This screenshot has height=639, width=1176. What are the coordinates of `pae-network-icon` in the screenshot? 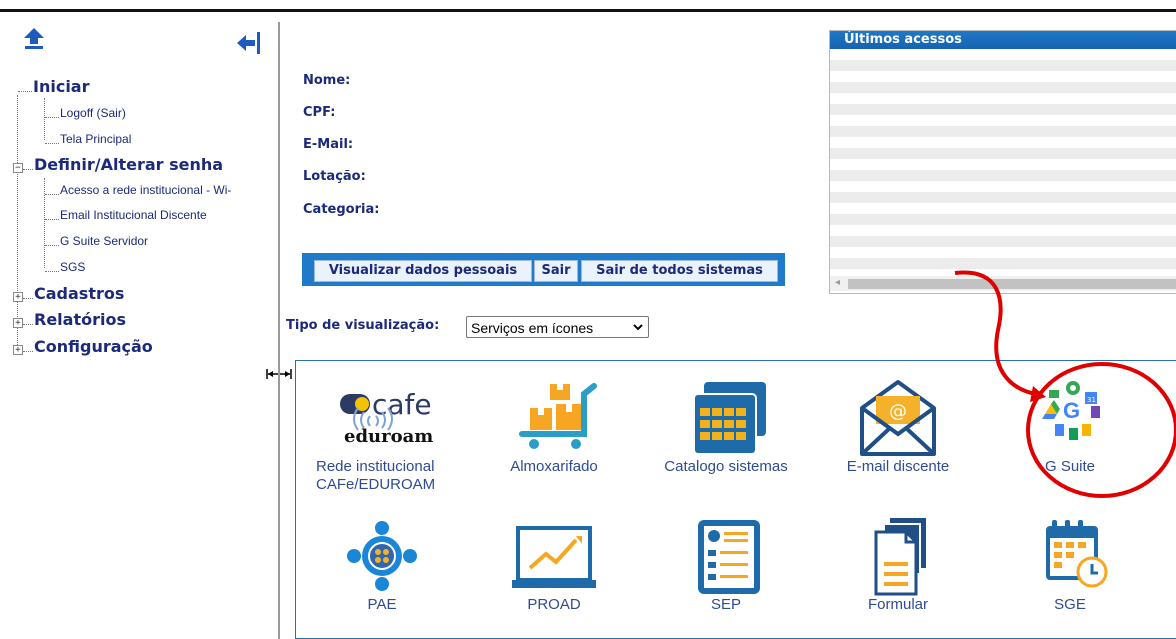 It's located at (382, 556).